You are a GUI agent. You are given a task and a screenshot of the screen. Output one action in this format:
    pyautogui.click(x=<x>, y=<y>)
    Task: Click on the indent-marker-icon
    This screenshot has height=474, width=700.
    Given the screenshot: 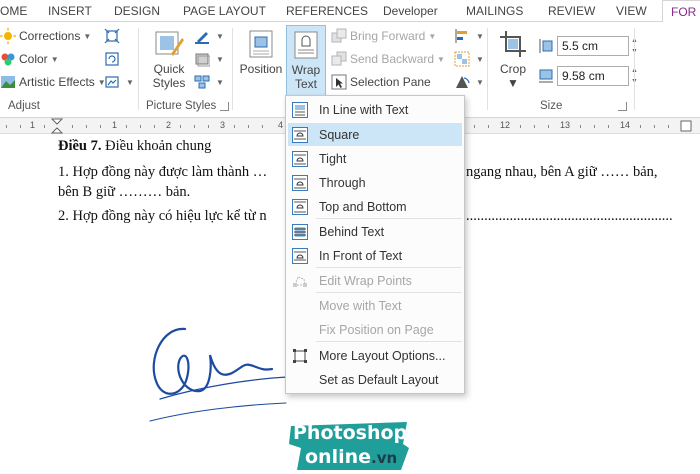 What is the action you would take?
    pyautogui.click(x=57, y=126)
    